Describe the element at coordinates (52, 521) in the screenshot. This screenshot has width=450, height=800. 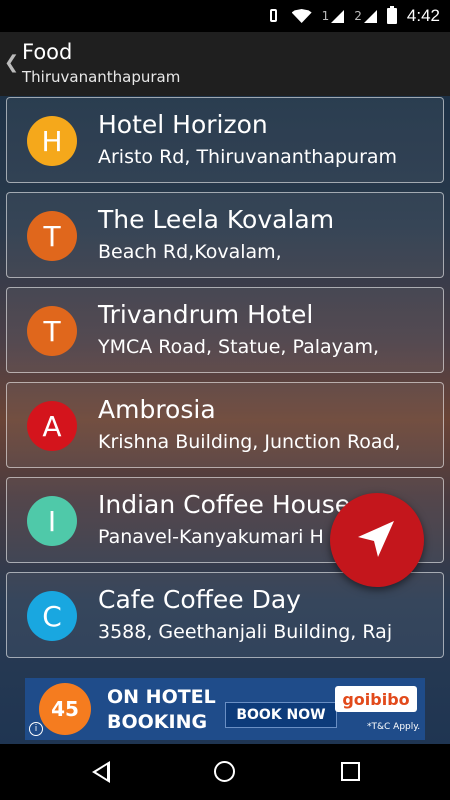
I see `avatar: I` at that location.